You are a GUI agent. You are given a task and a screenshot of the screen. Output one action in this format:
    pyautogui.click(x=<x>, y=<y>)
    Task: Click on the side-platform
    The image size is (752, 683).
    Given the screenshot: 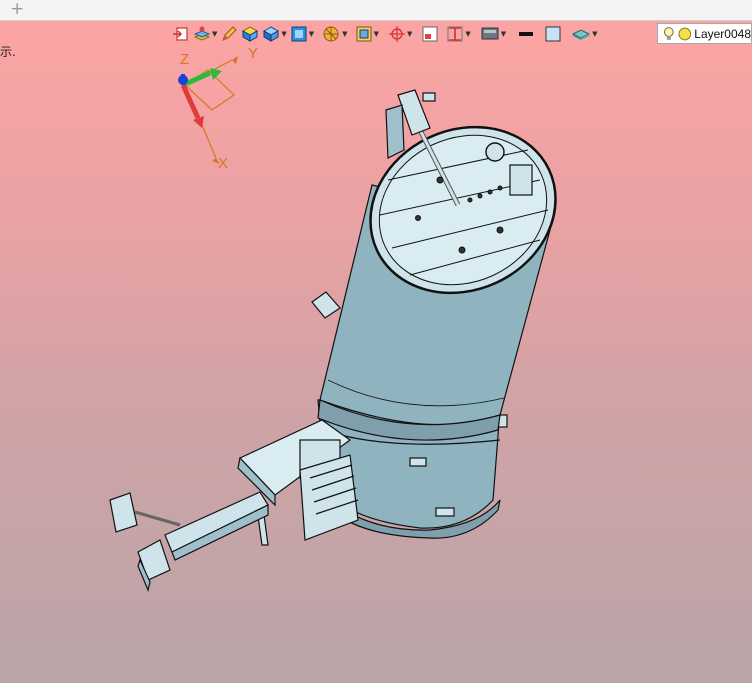 What is the action you would take?
    pyautogui.click(x=298, y=482)
    